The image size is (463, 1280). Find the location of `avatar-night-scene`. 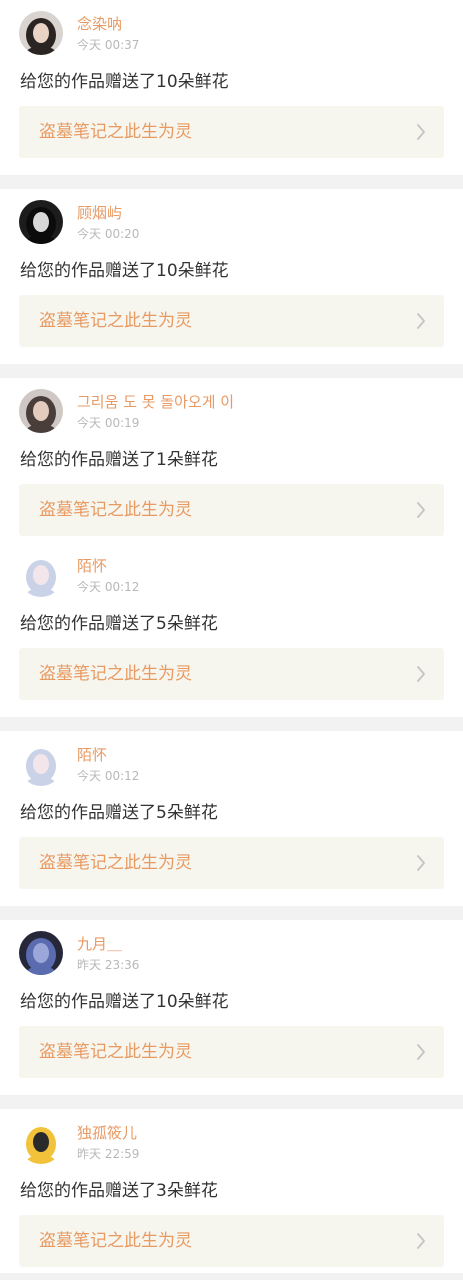

avatar-night-scene is located at coordinates (41, 953).